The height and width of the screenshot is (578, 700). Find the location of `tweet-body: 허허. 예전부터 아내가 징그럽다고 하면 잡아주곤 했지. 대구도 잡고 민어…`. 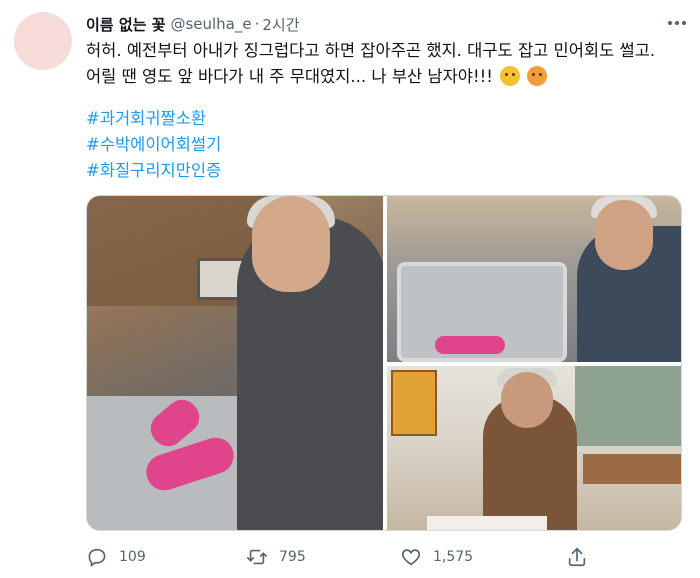

tweet-body: 허허. 예전부터 아내가 징그럽다고 하면 잡아주곤 했지. 대구도 잡고 민어… is located at coordinates (384, 64).